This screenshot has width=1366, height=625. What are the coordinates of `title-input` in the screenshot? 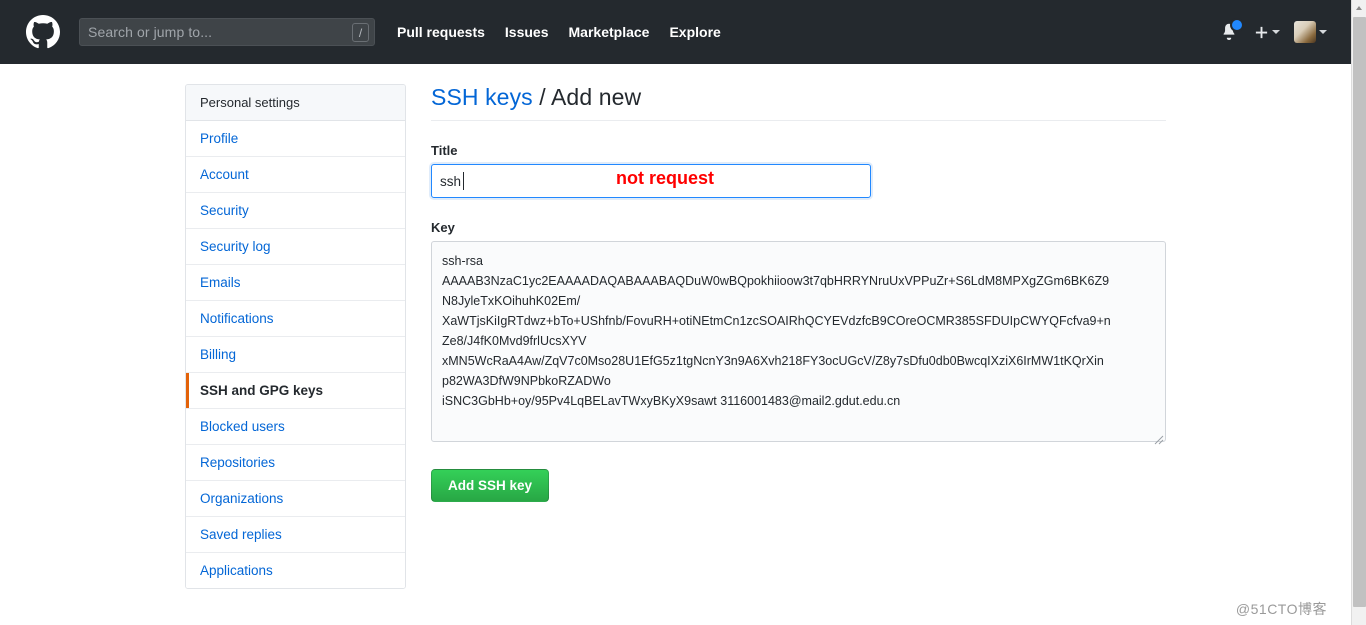 It's located at (651, 181).